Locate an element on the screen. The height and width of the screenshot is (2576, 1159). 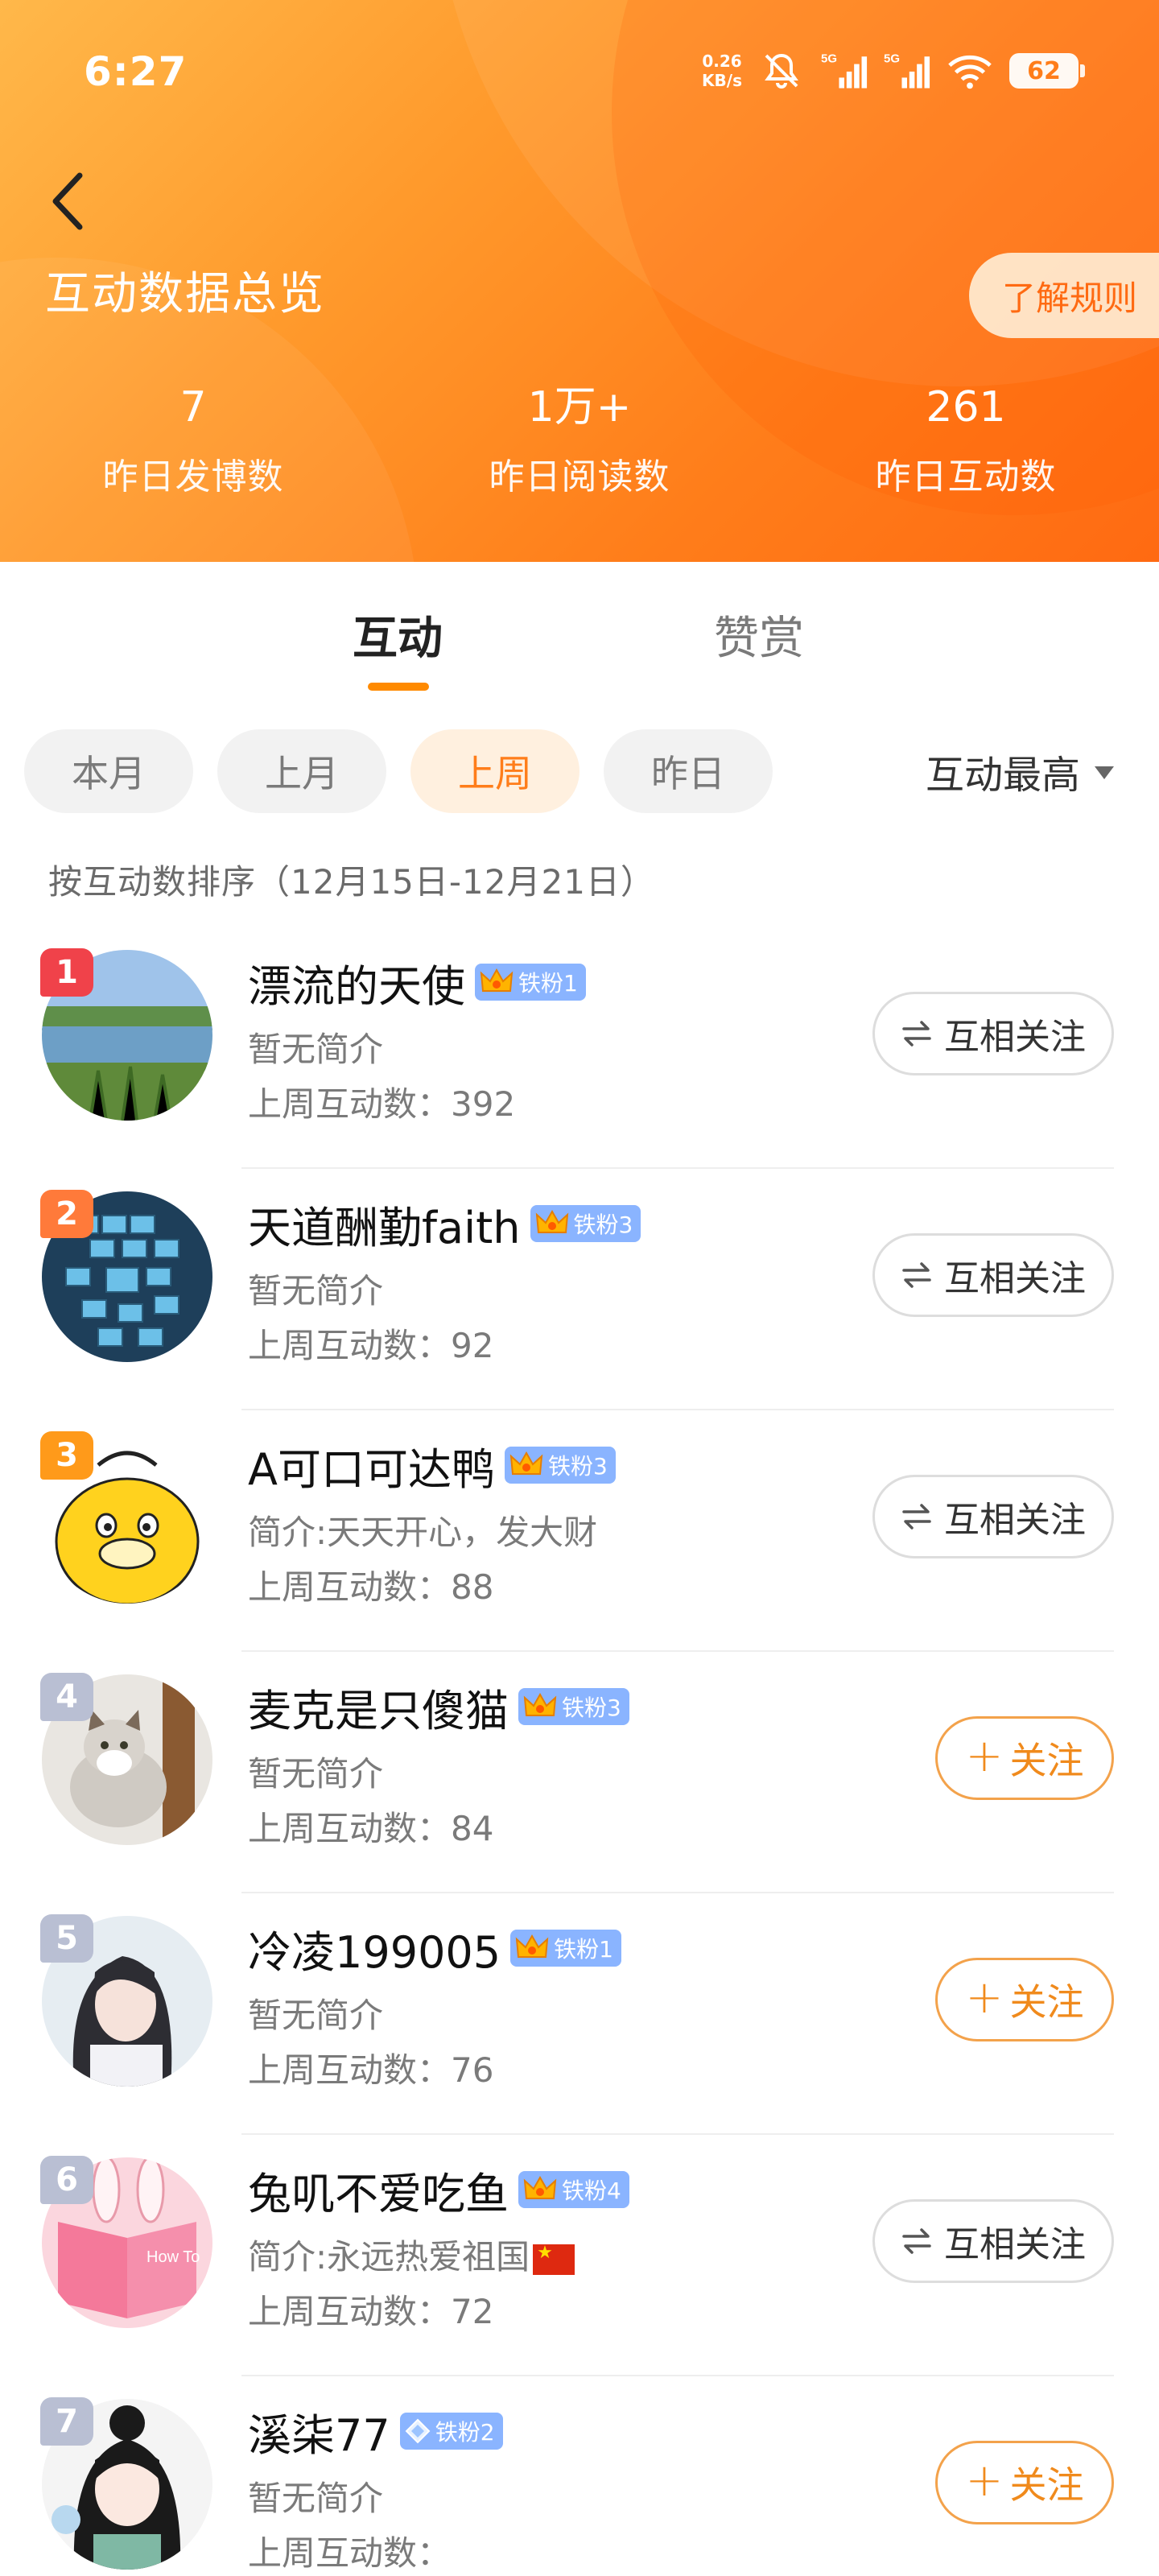
network-speed-value: 0.26 is located at coordinates (722, 61).